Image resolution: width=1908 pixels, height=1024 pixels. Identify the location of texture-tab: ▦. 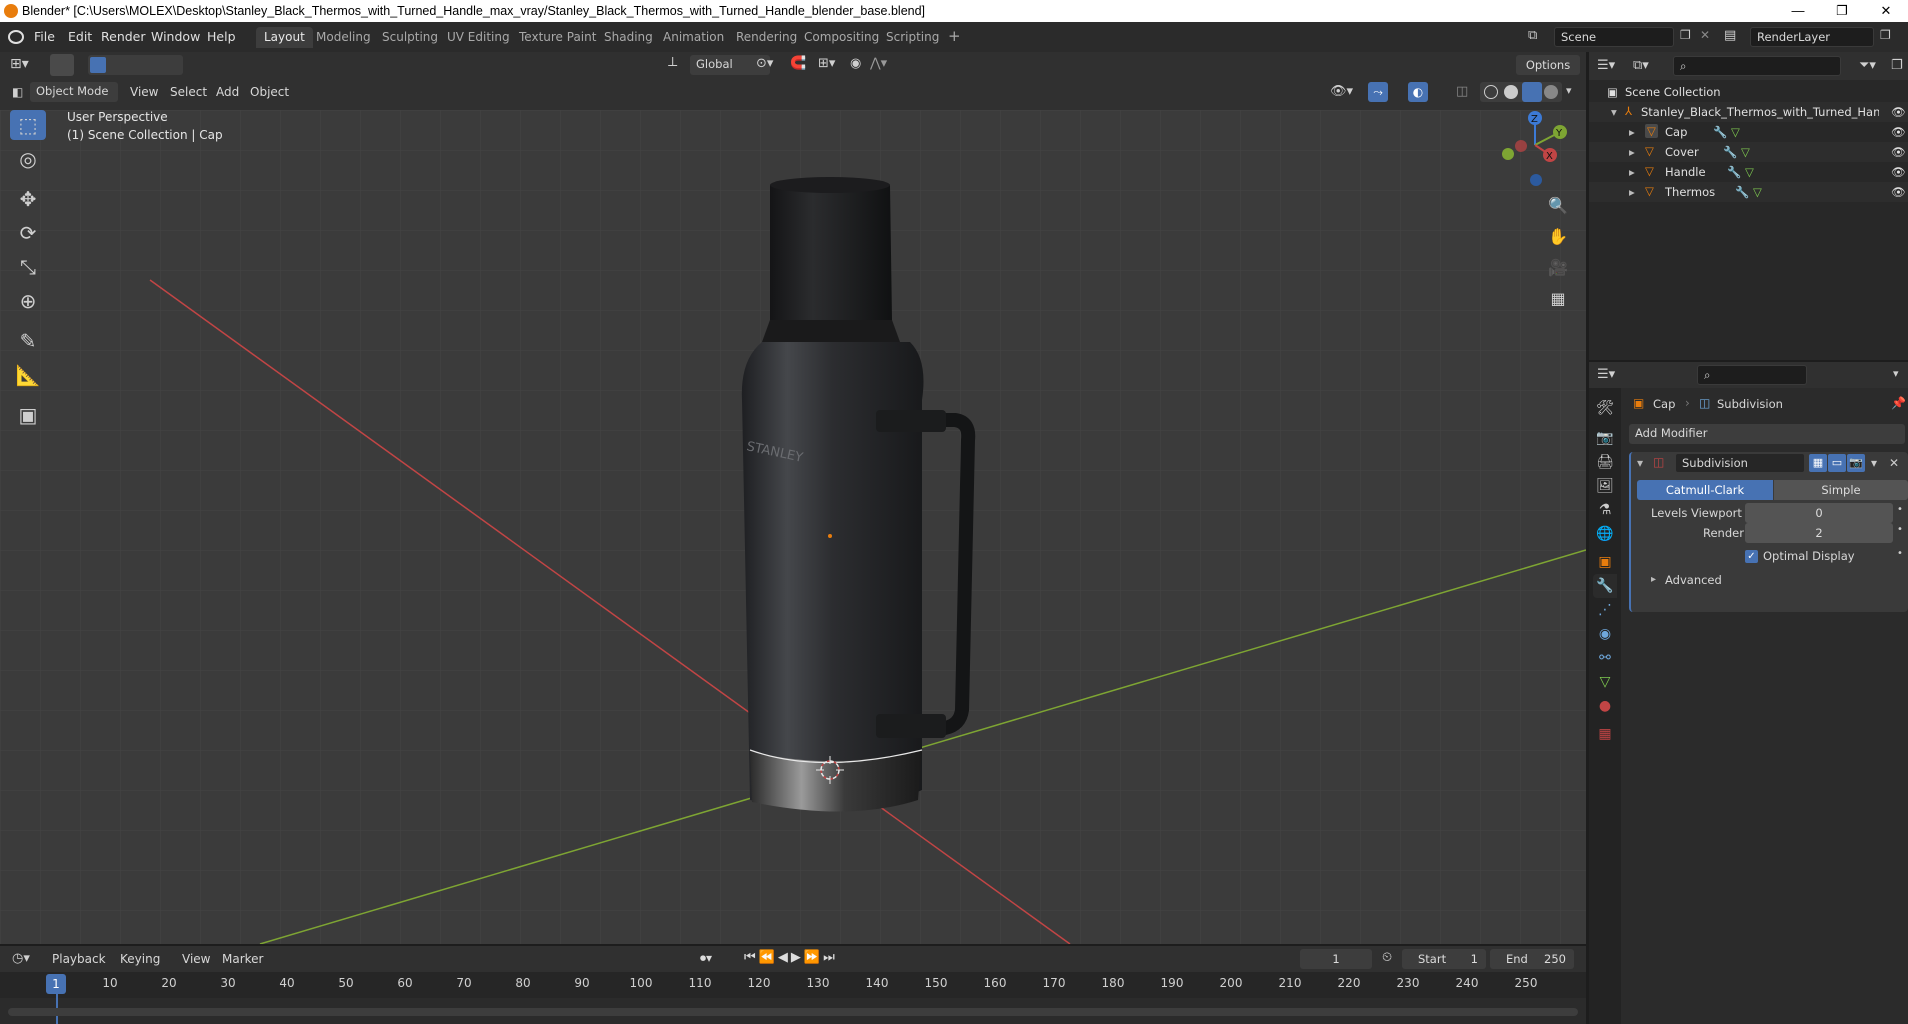
(1605, 734).